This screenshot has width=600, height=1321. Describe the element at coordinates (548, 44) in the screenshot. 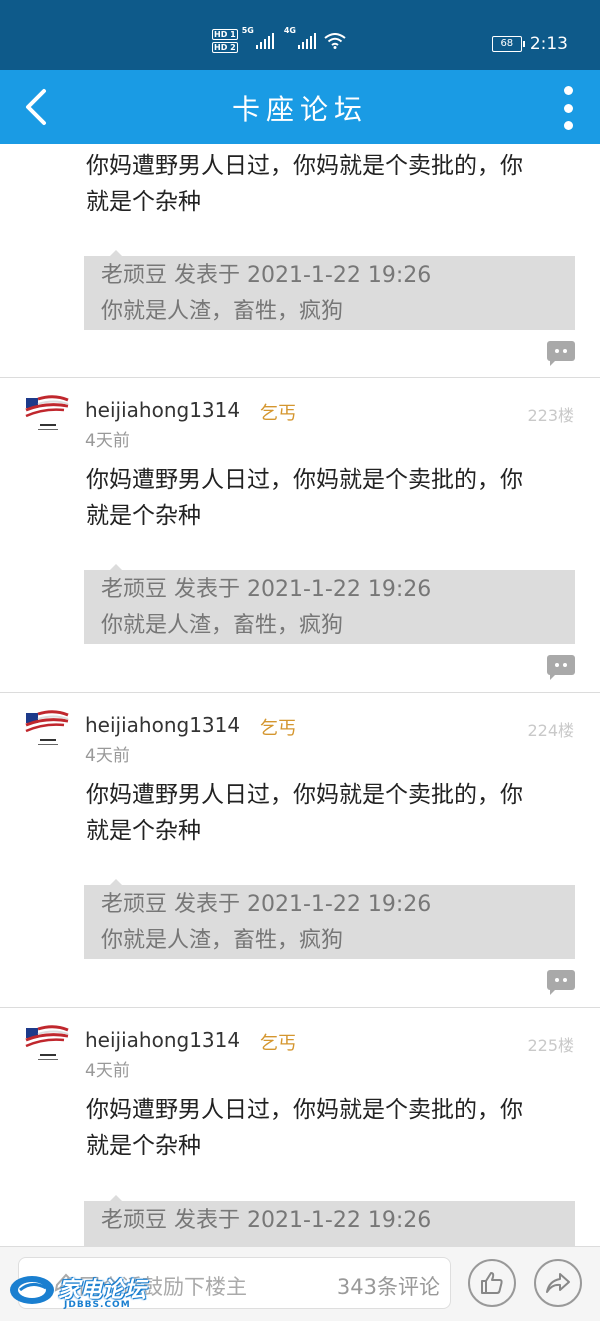

I see `clock: 2:13` at that location.